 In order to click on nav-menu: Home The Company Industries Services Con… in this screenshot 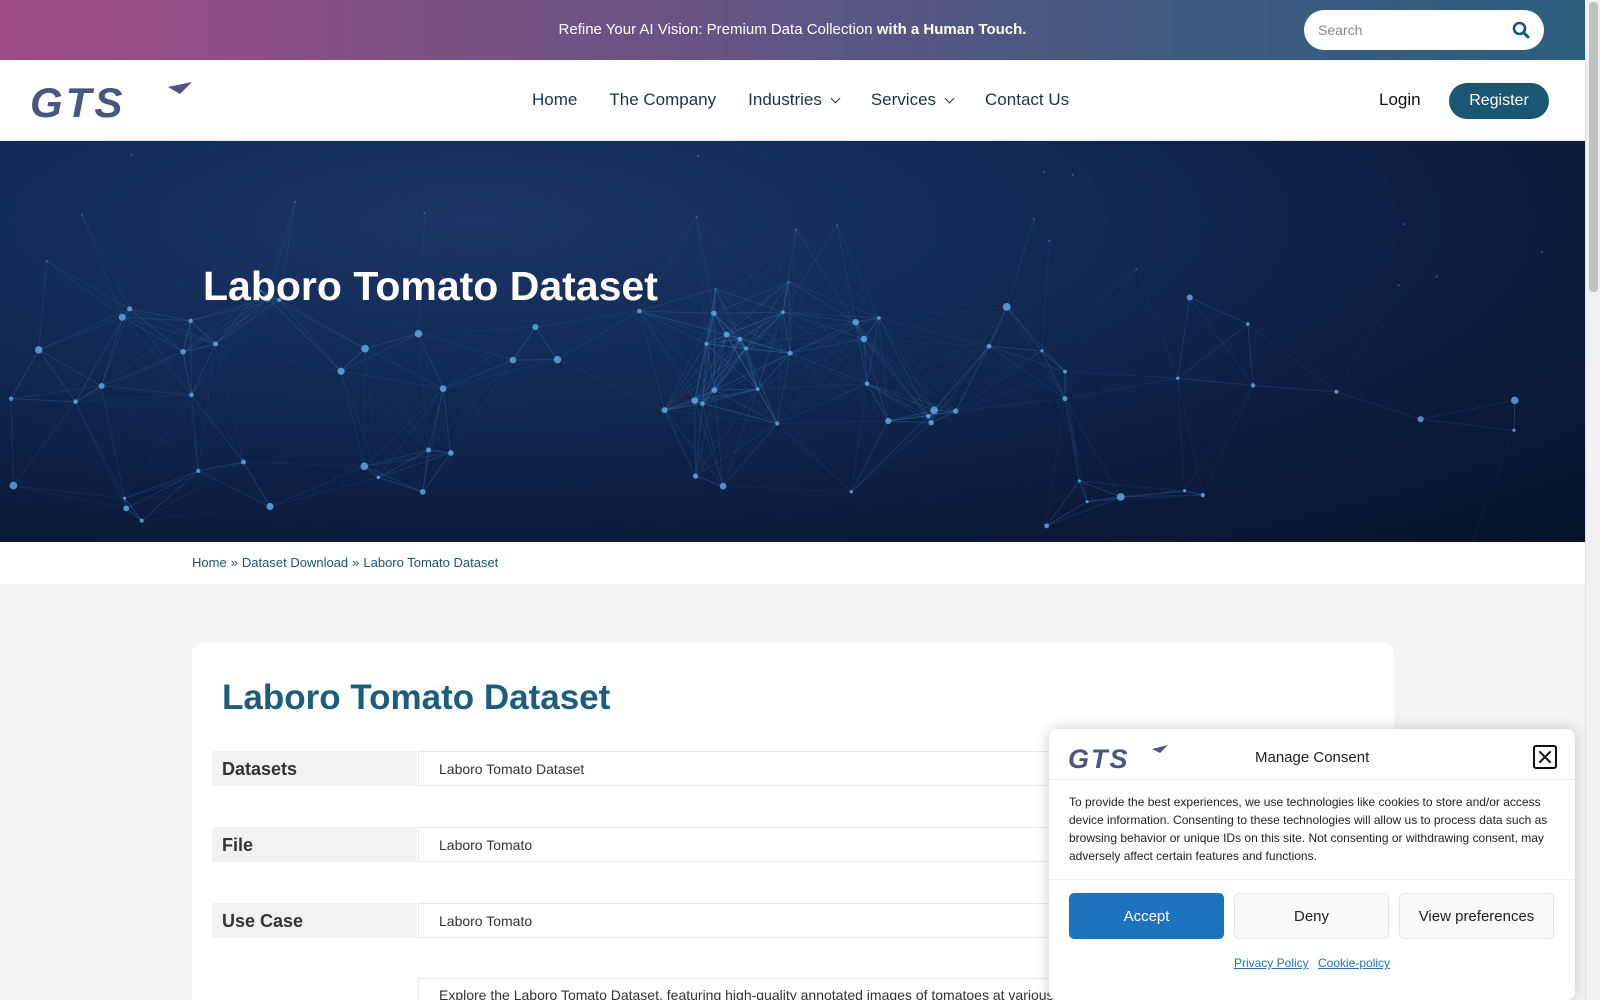, I will do `click(816, 100)`.